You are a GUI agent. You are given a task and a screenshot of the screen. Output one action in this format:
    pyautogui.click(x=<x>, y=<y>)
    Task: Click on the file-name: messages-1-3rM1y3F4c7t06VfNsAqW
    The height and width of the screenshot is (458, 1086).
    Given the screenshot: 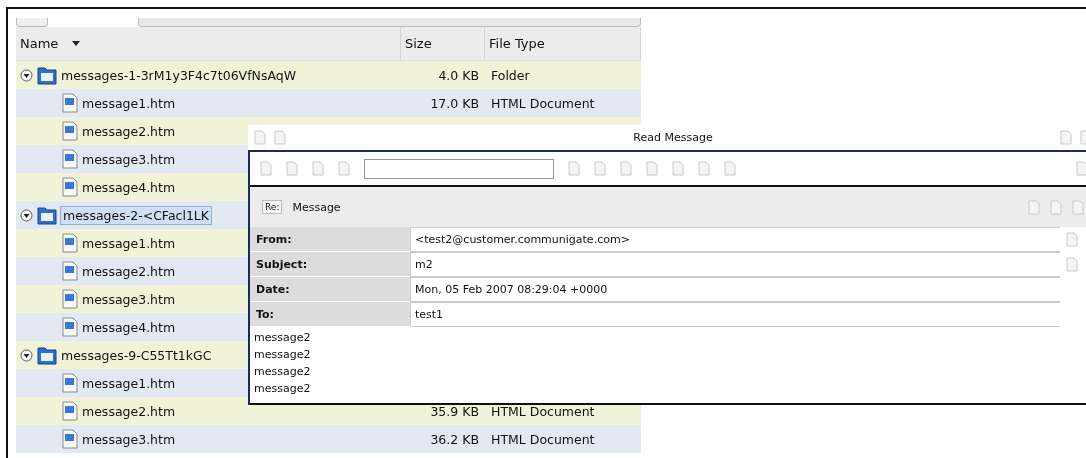 What is the action you would take?
    pyautogui.click(x=179, y=75)
    